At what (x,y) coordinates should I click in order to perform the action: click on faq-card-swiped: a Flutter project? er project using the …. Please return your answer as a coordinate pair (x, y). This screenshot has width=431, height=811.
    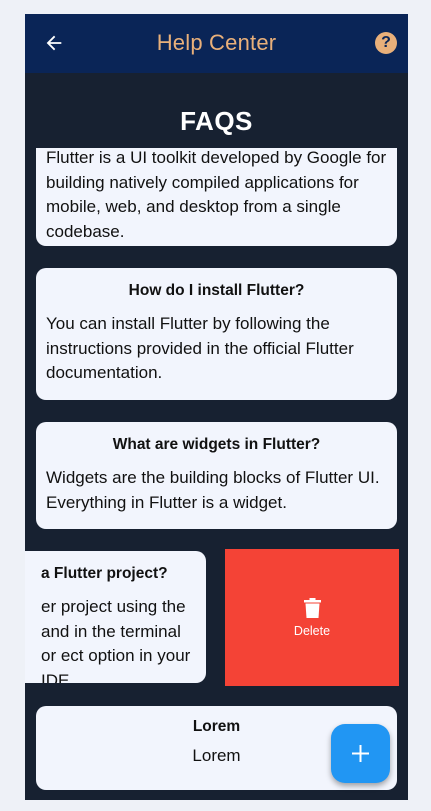
    Looking at the image, I should click on (115, 617).